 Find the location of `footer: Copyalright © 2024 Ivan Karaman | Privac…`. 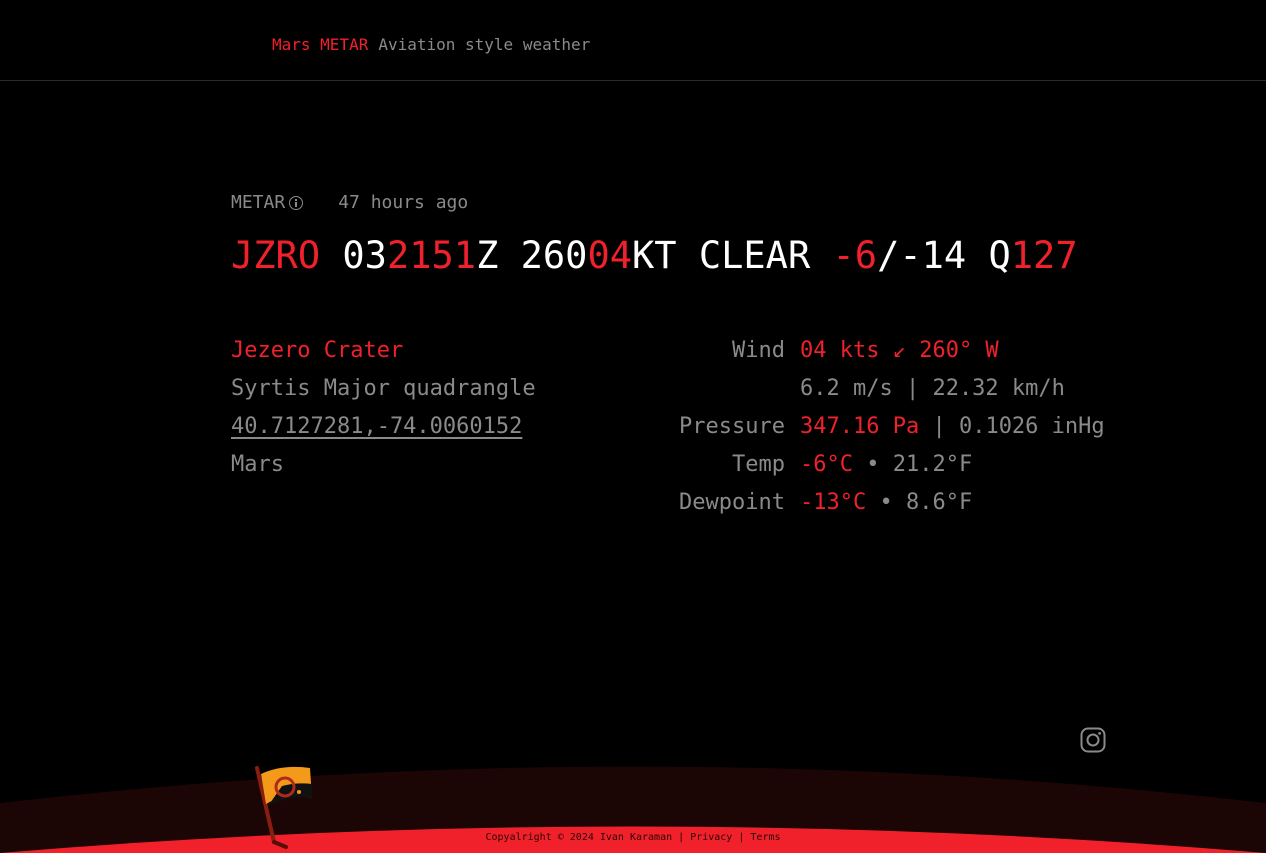

footer: Copyalright © 2024 Ivan Karaman | Privac… is located at coordinates (633, 837).